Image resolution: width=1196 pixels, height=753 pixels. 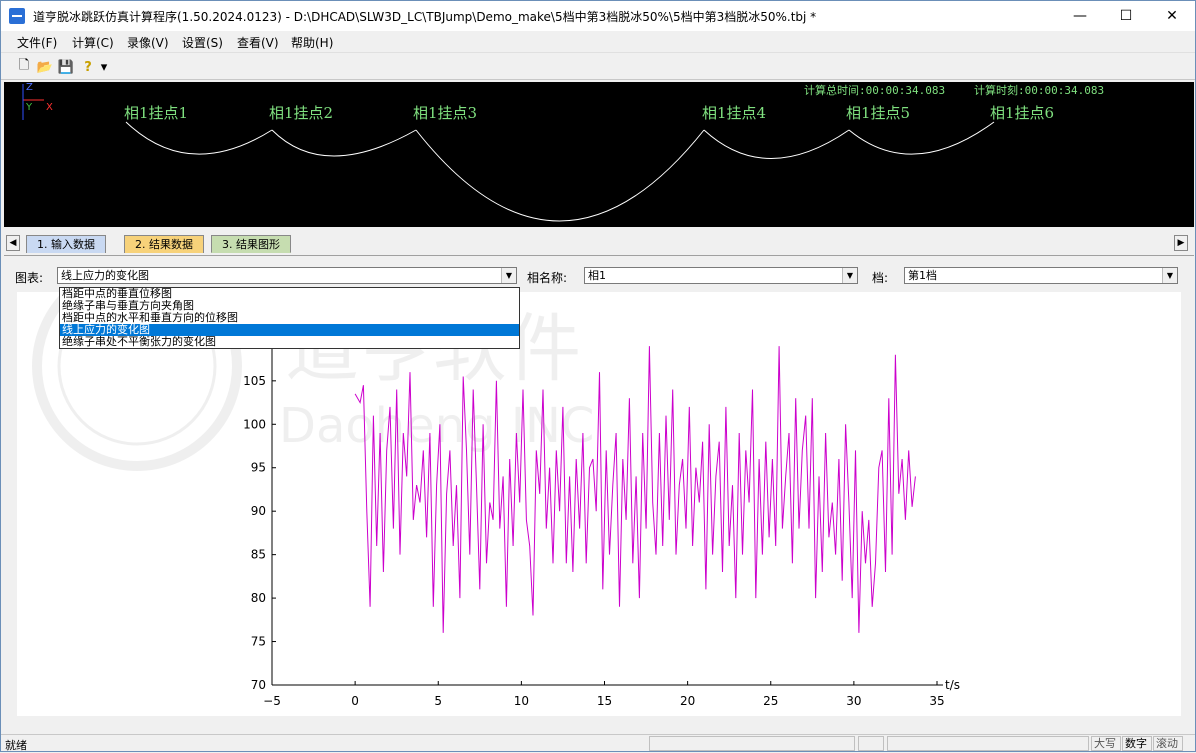 I want to click on y-tick-label: 90, so click(x=258, y=511).